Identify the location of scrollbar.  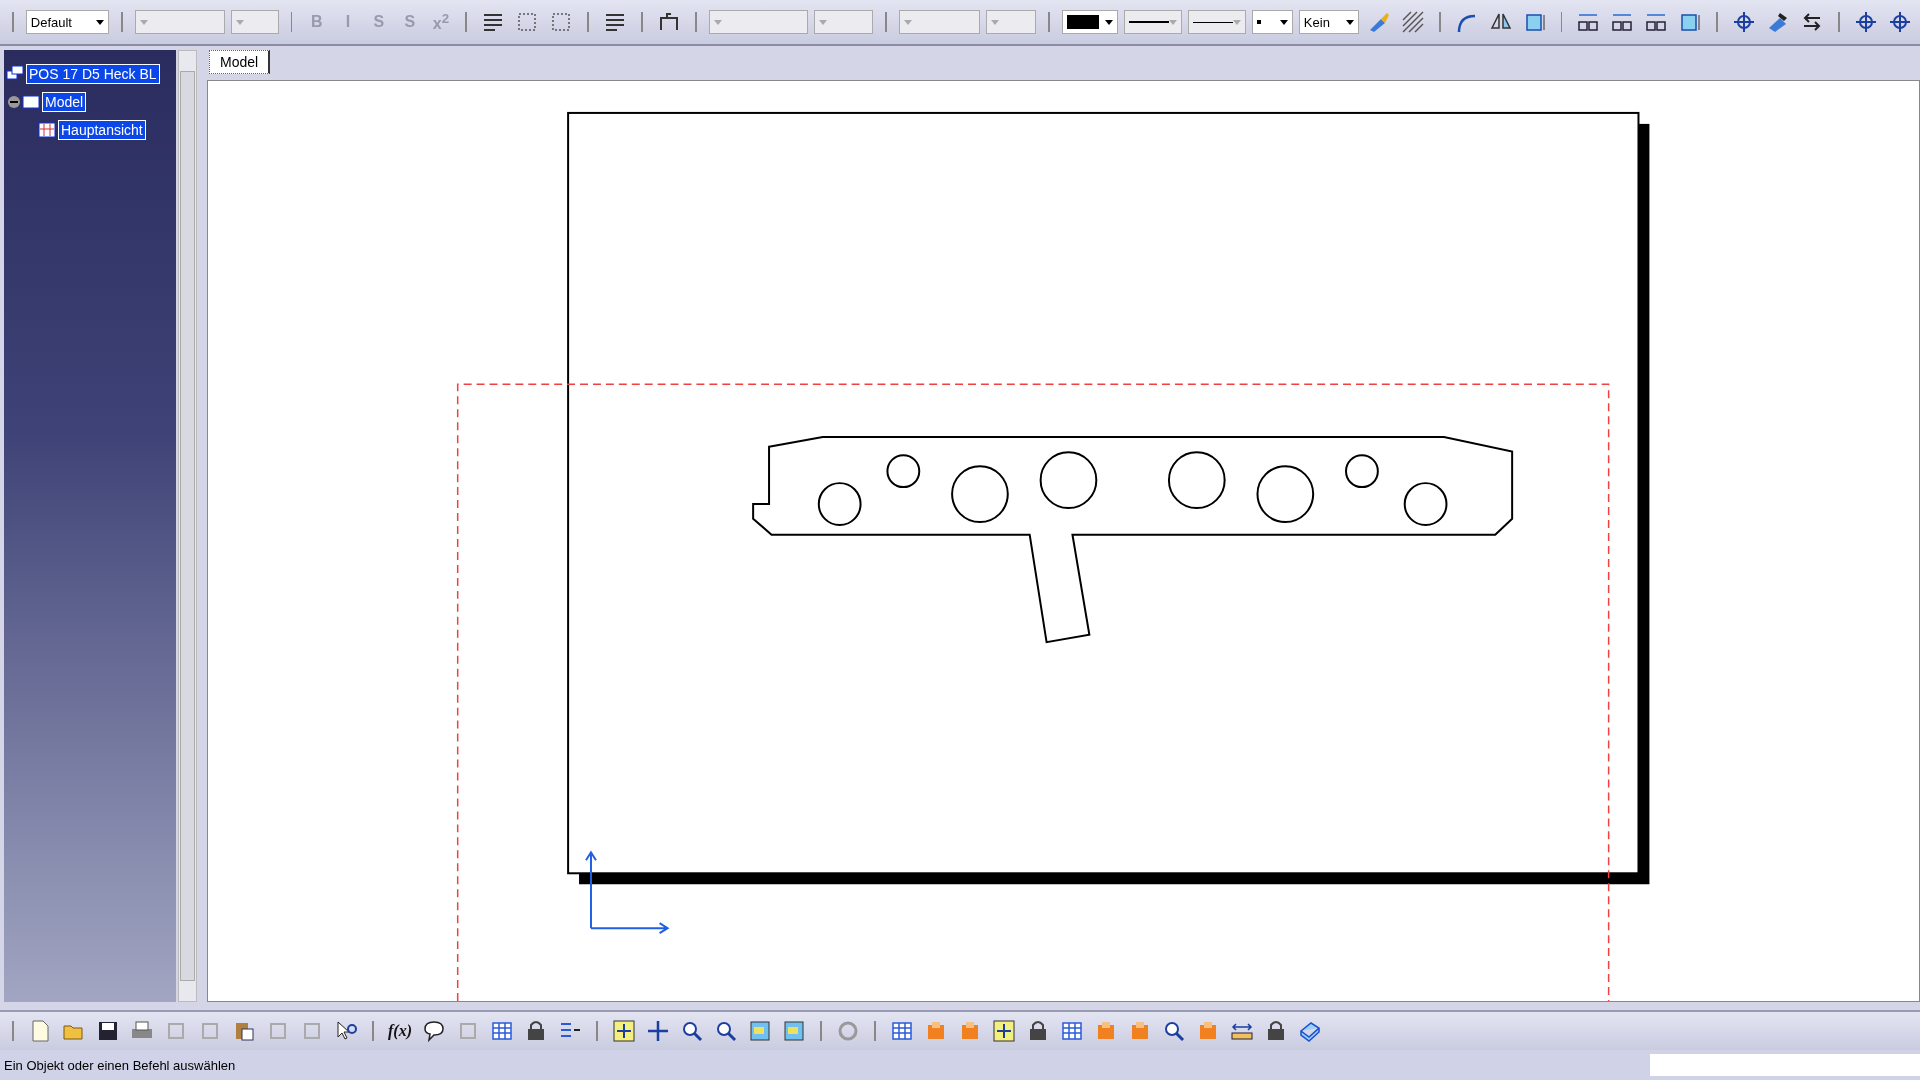
(187, 526).